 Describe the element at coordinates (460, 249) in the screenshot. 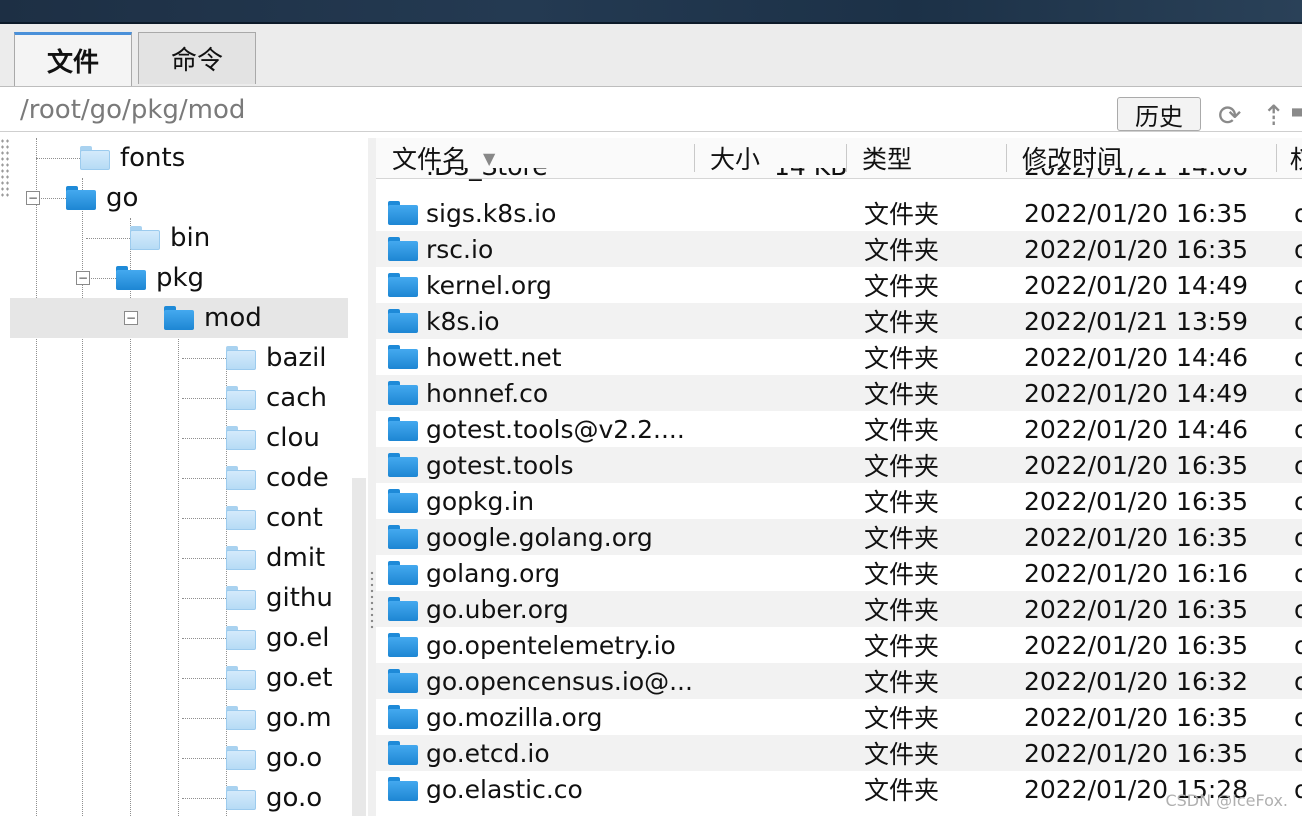

I see `file-name: rsc.io` at that location.